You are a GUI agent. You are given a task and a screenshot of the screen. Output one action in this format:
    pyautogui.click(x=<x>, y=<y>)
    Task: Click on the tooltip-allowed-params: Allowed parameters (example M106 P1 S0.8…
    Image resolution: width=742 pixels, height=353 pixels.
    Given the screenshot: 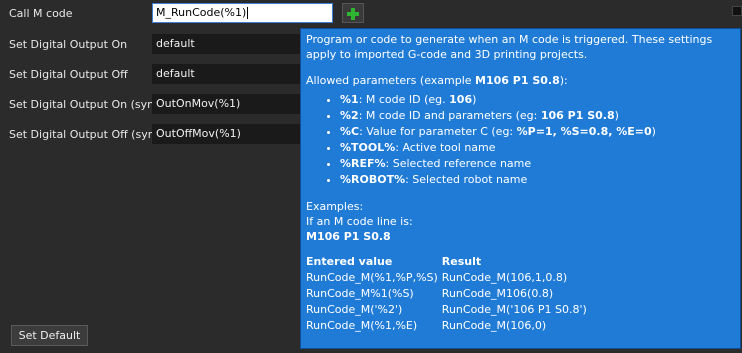 What is the action you would take?
    pyautogui.click(x=520, y=80)
    